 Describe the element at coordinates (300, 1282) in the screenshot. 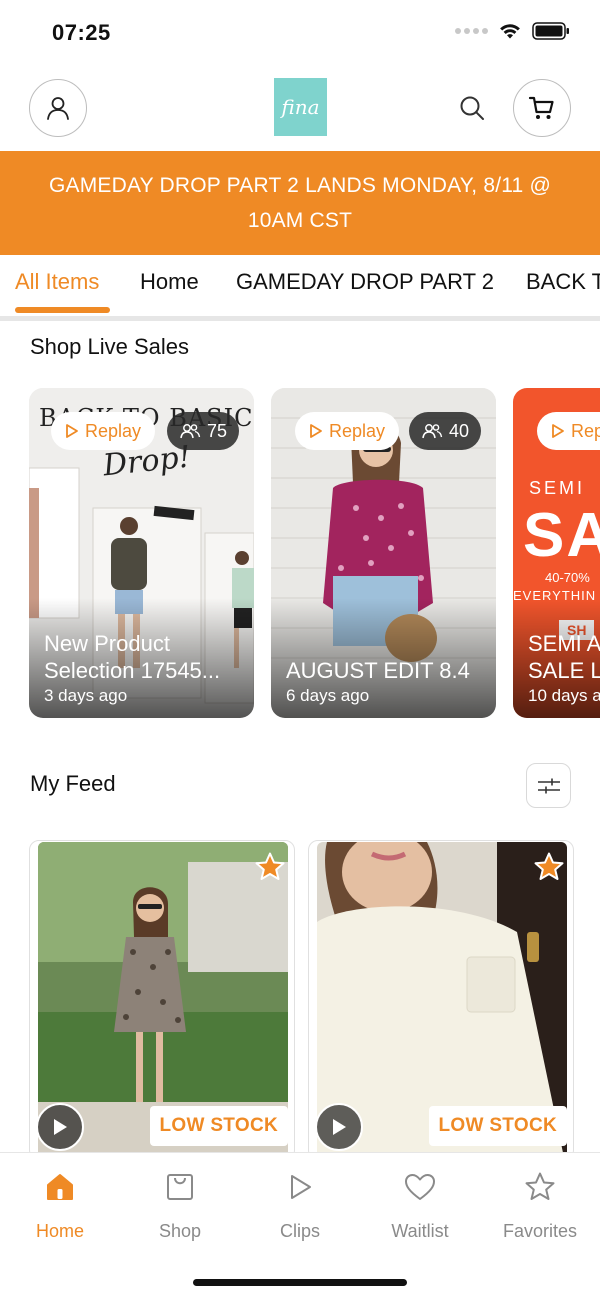

I see `home-indicator` at that location.